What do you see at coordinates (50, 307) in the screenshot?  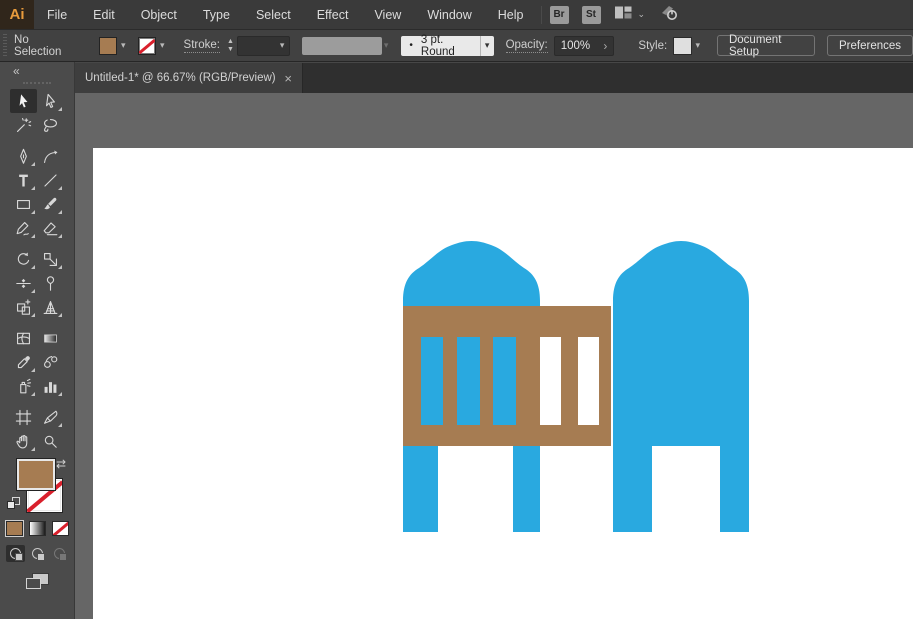 I see `perspective-grid-tool` at bounding box center [50, 307].